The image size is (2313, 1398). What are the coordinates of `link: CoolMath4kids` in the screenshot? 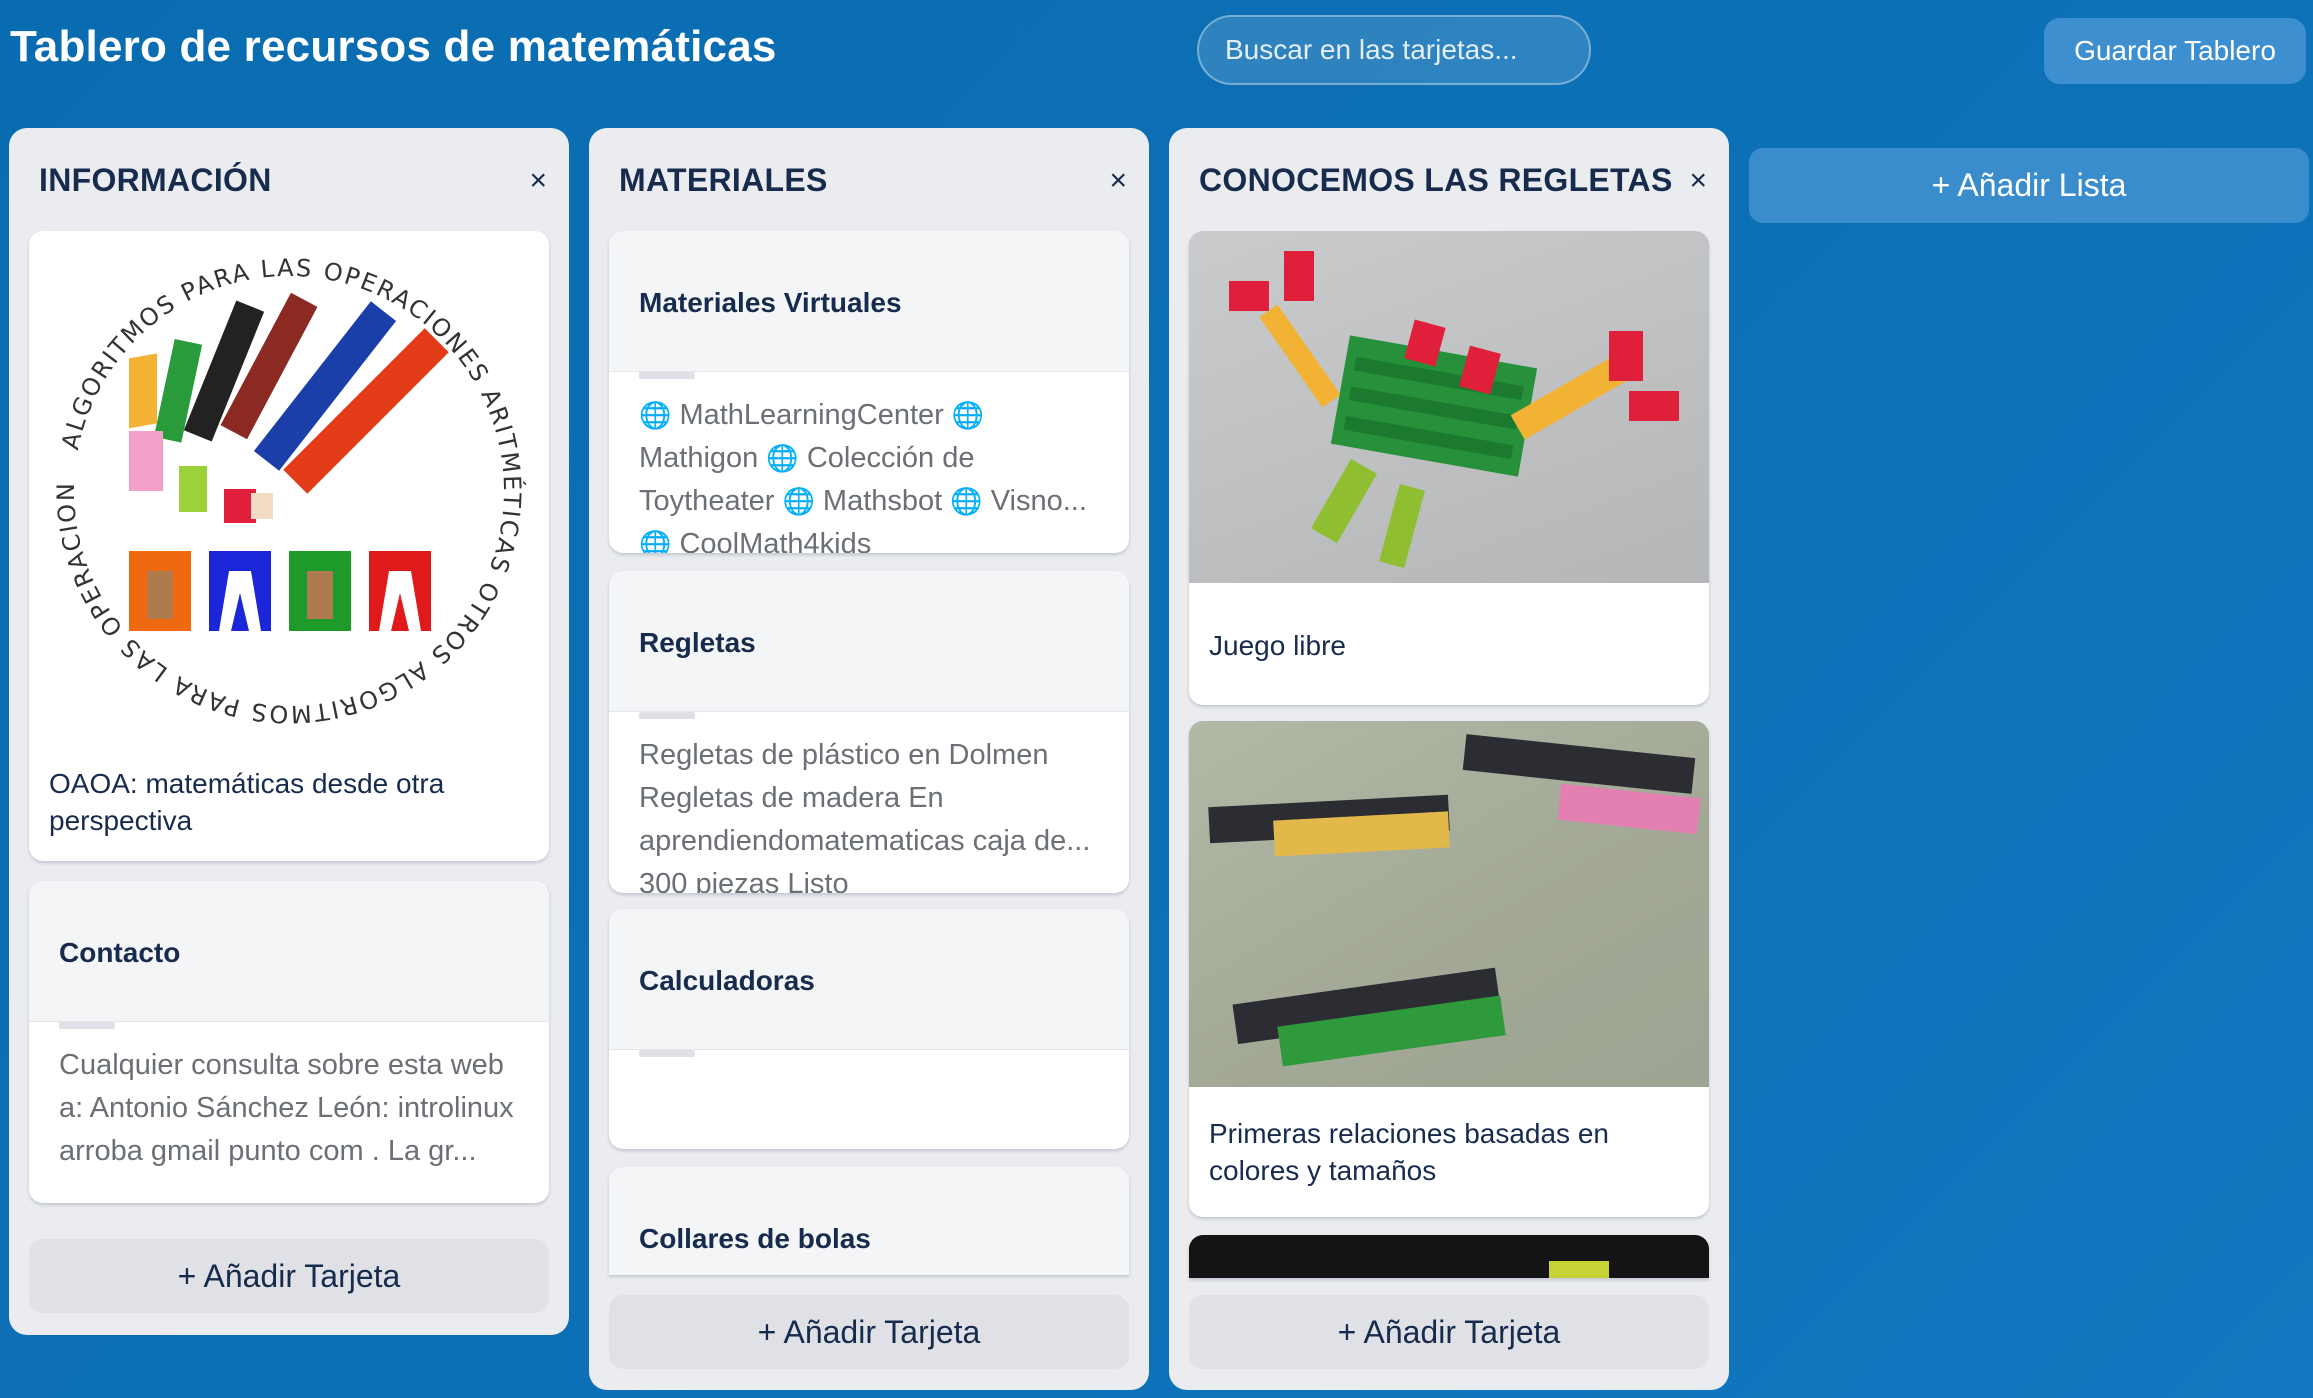 It's located at (775, 540).